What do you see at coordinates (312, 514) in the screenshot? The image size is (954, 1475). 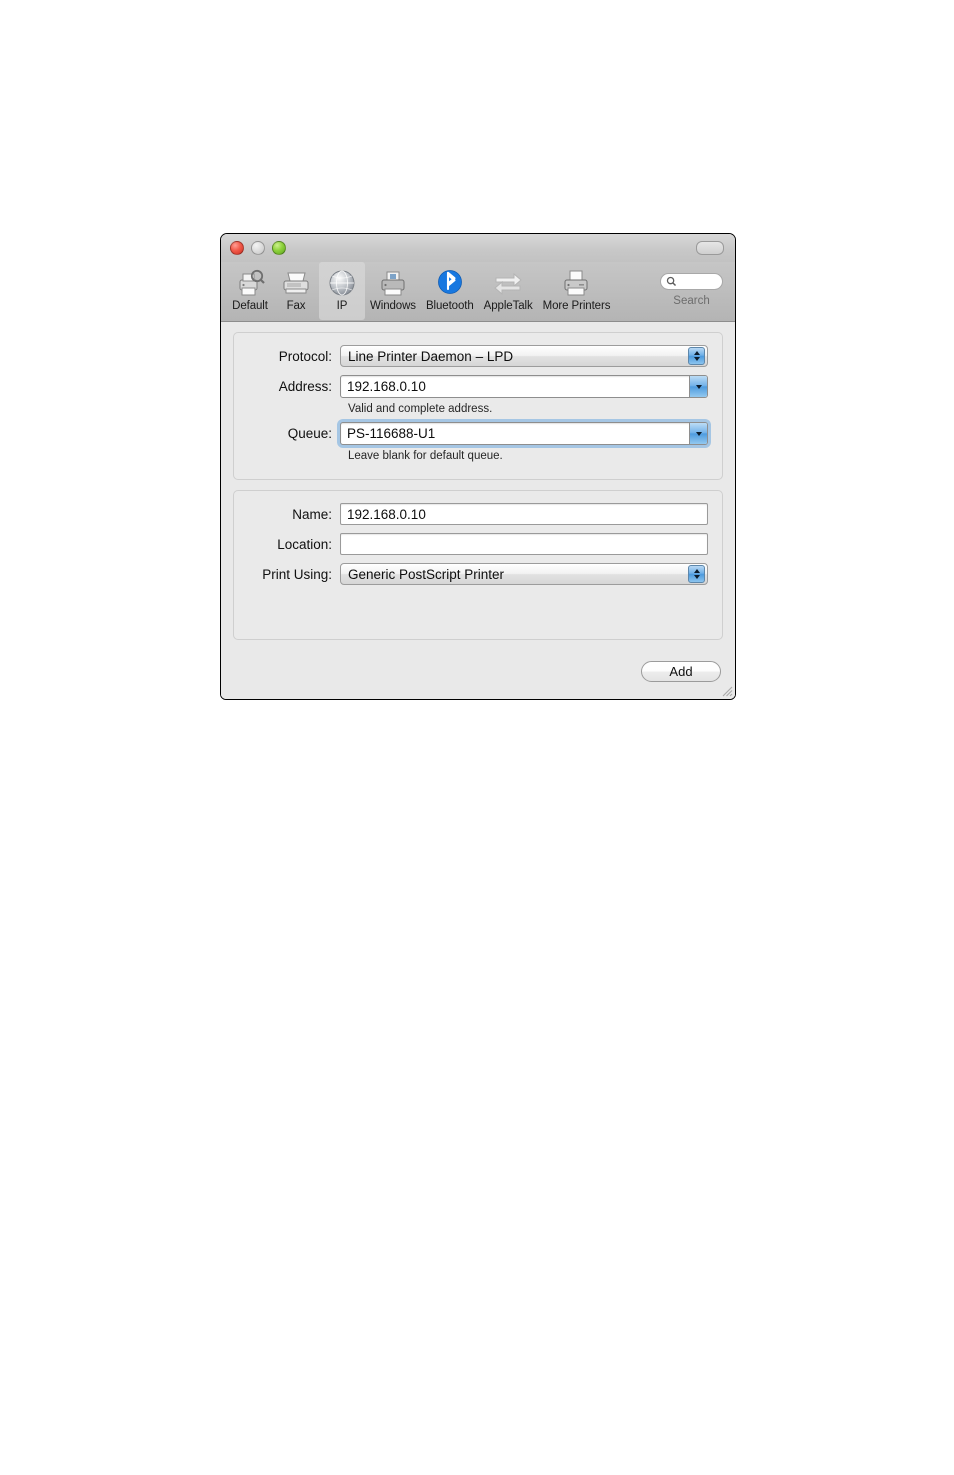 I see `name-label: Name:` at bounding box center [312, 514].